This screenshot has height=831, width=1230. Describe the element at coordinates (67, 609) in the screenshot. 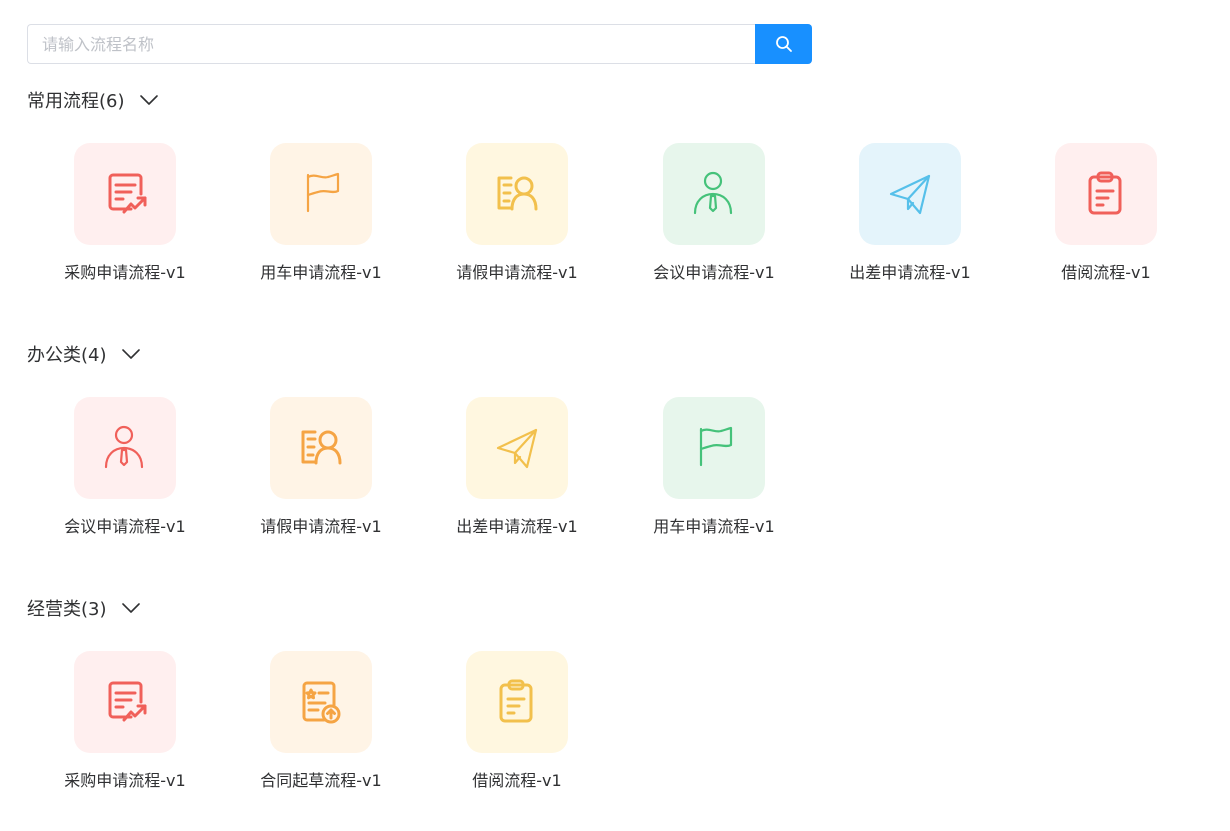

I see `group-title: 经营类(3)` at that location.